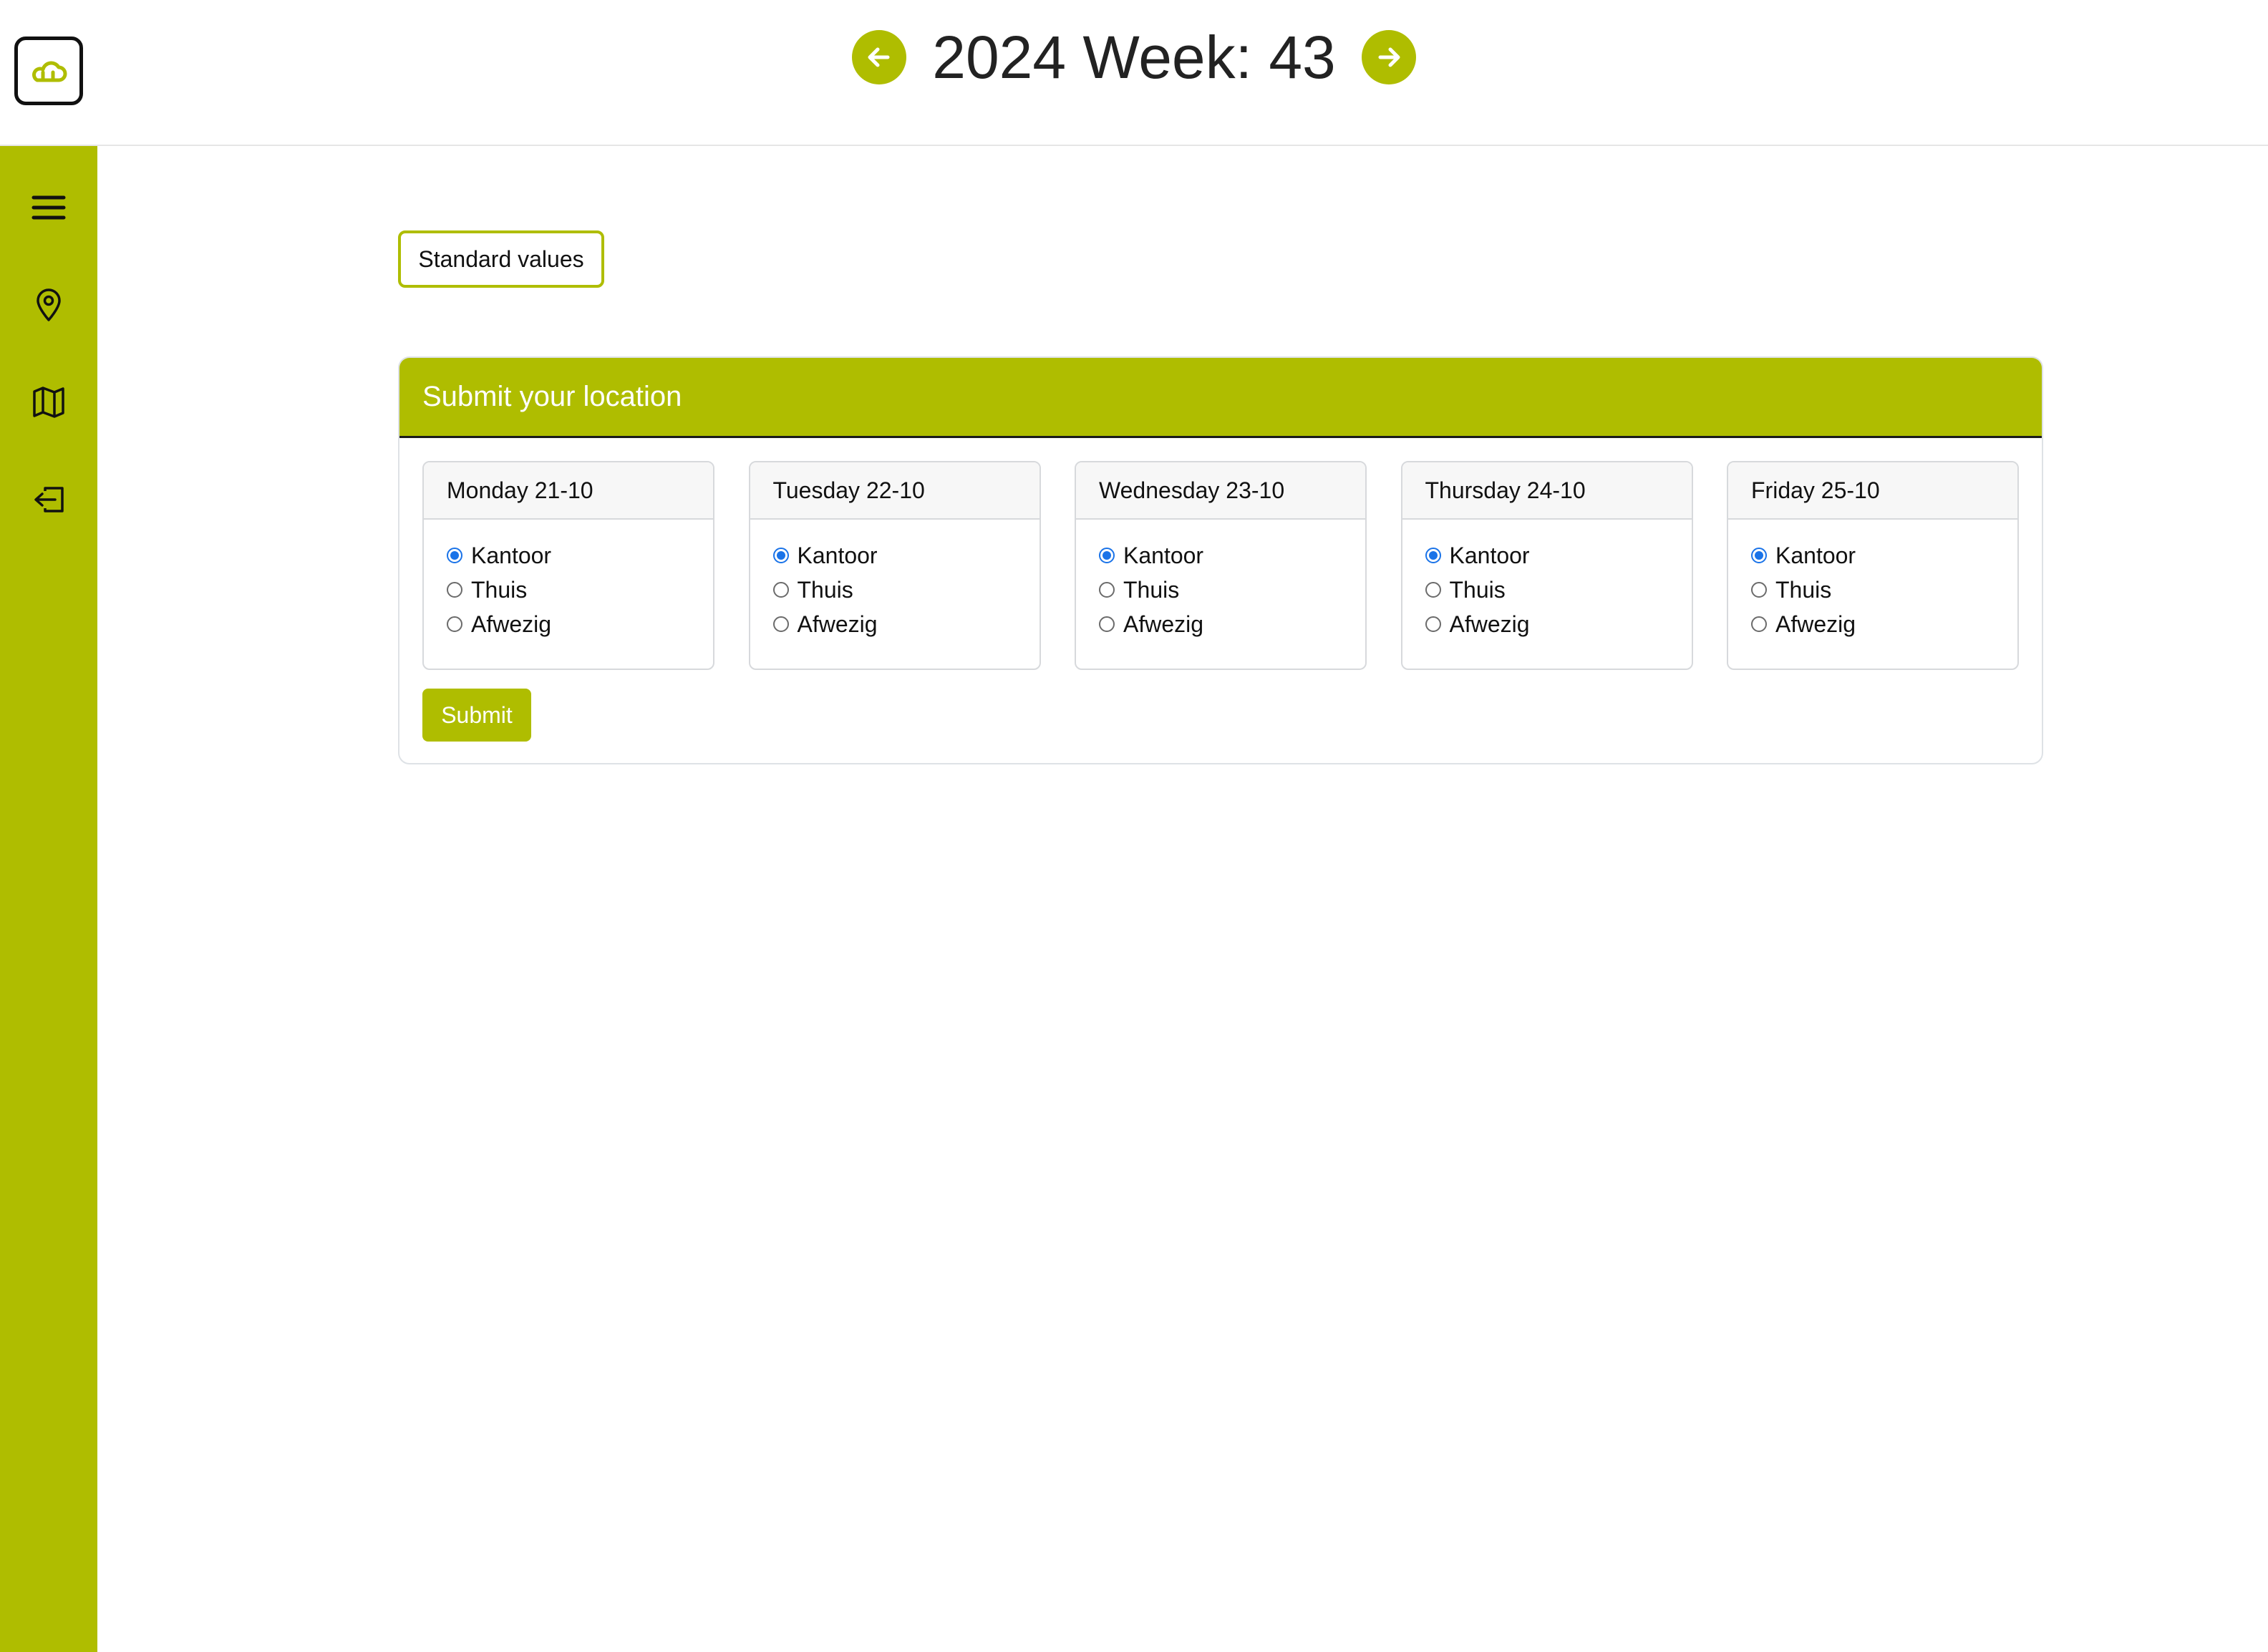 The height and width of the screenshot is (1652, 2268). I want to click on standard-values-button: Standard values, so click(501, 259).